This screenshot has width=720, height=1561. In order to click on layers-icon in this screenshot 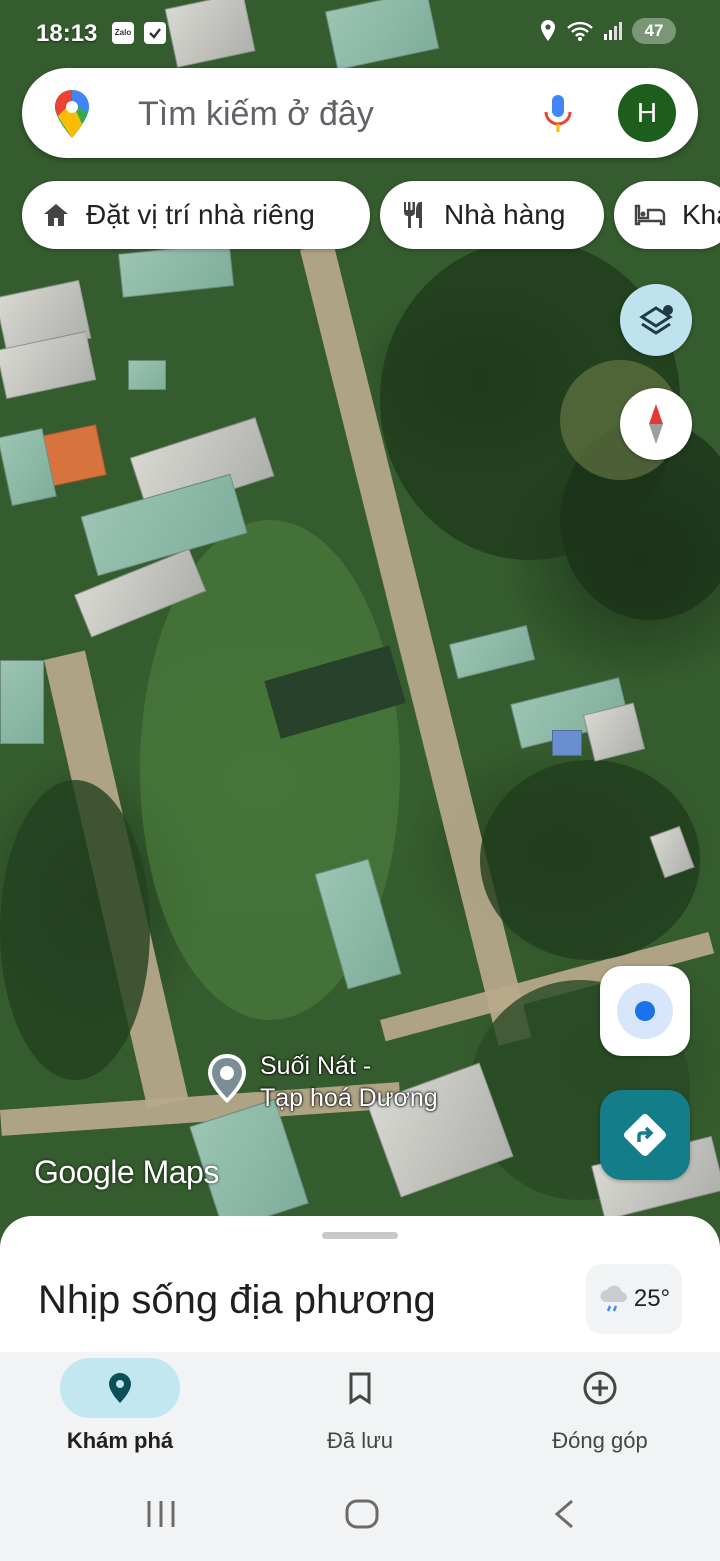, I will do `click(656, 320)`.